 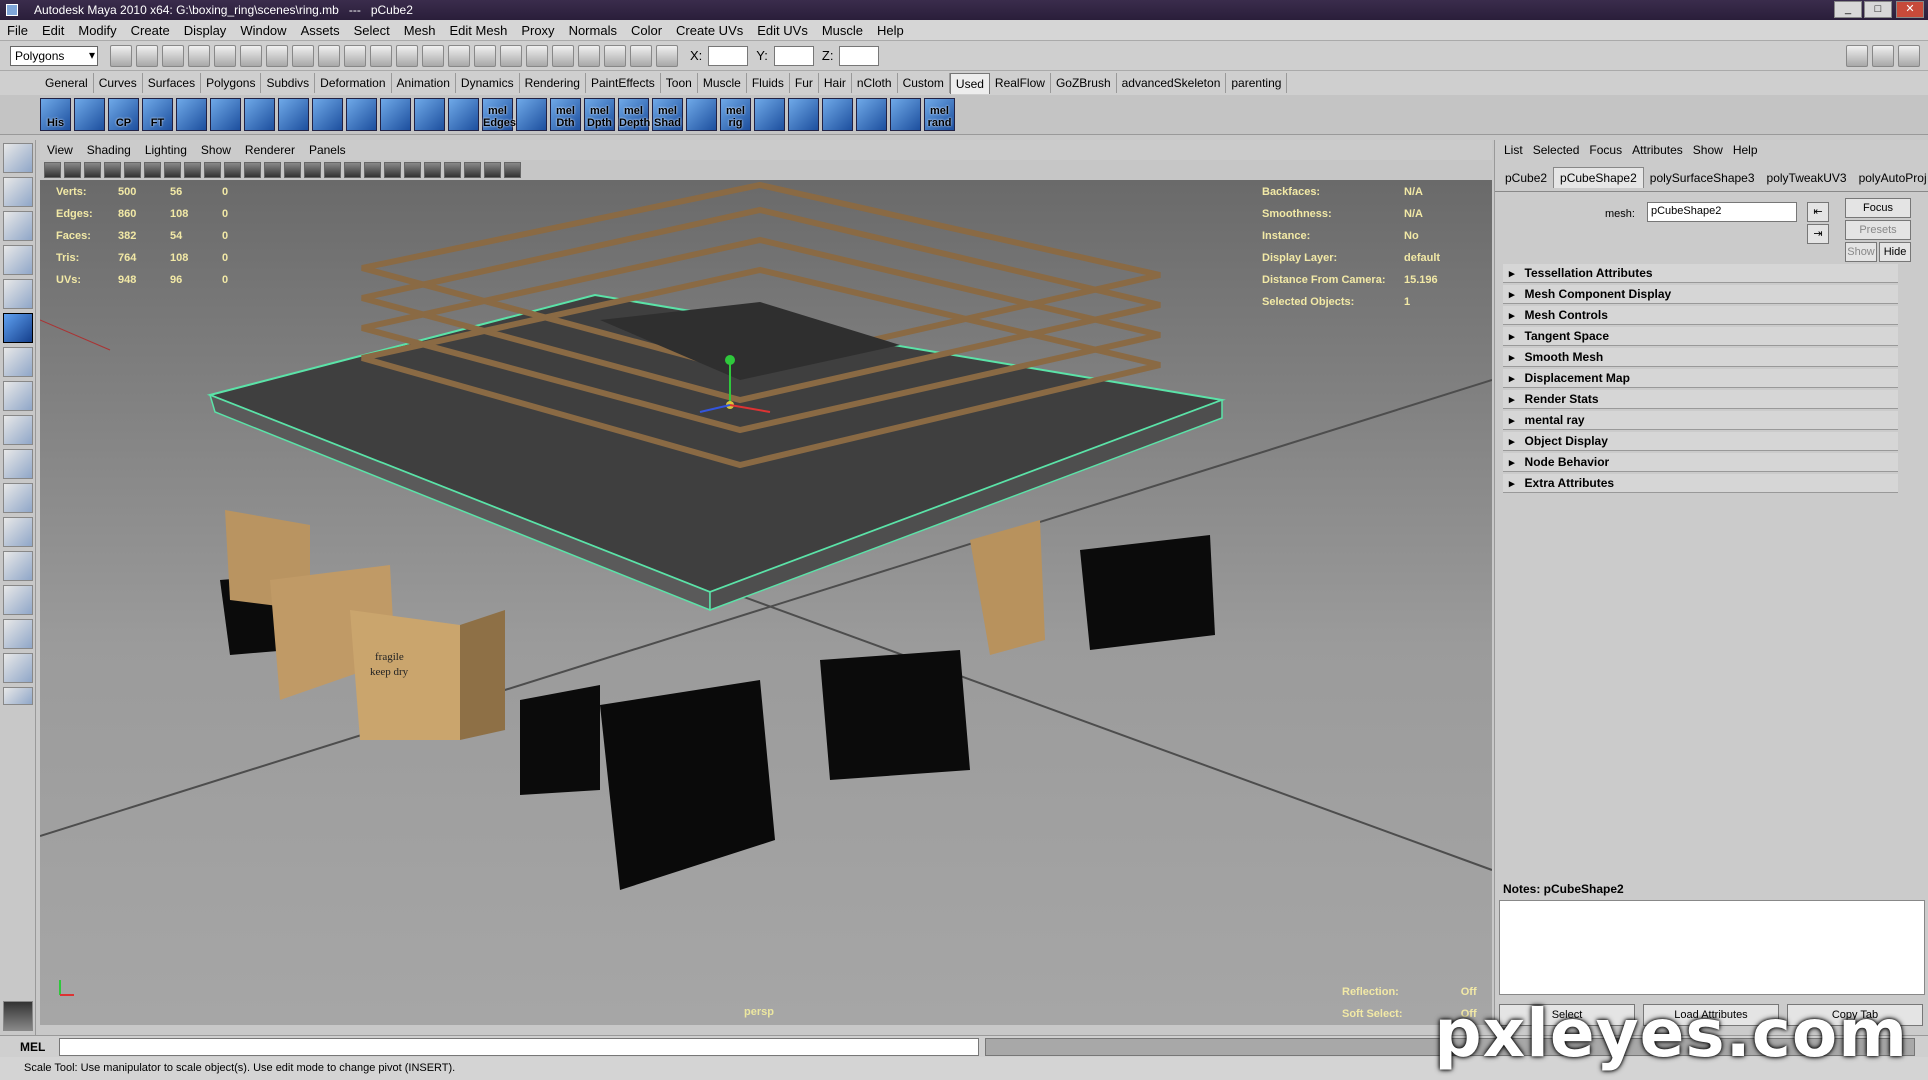 What do you see at coordinates (709, 30) in the screenshot?
I see `menu-create-uvs: Create UVs` at bounding box center [709, 30].